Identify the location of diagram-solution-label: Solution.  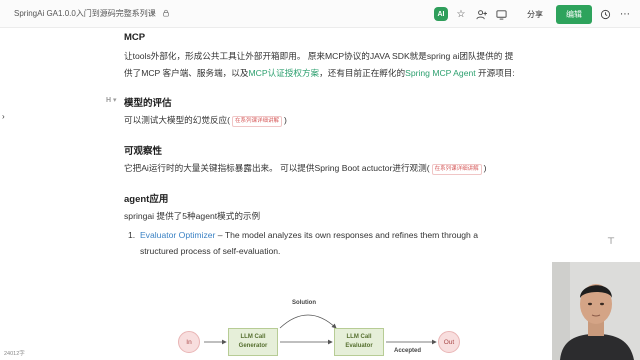
(304, 303).